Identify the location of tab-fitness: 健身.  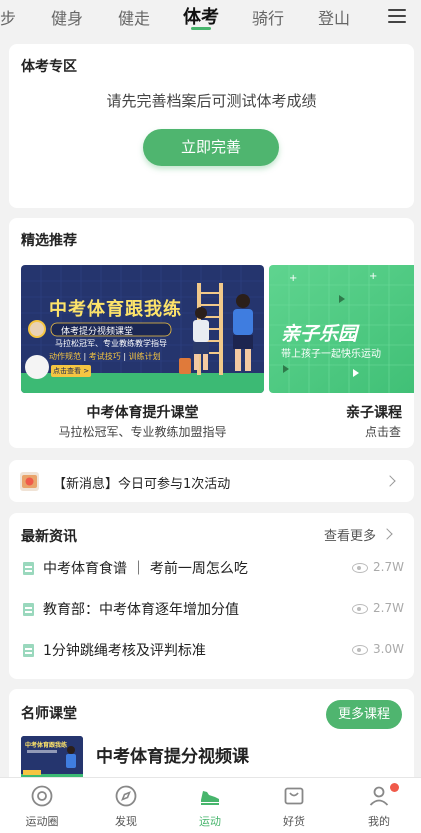
(67, 17).